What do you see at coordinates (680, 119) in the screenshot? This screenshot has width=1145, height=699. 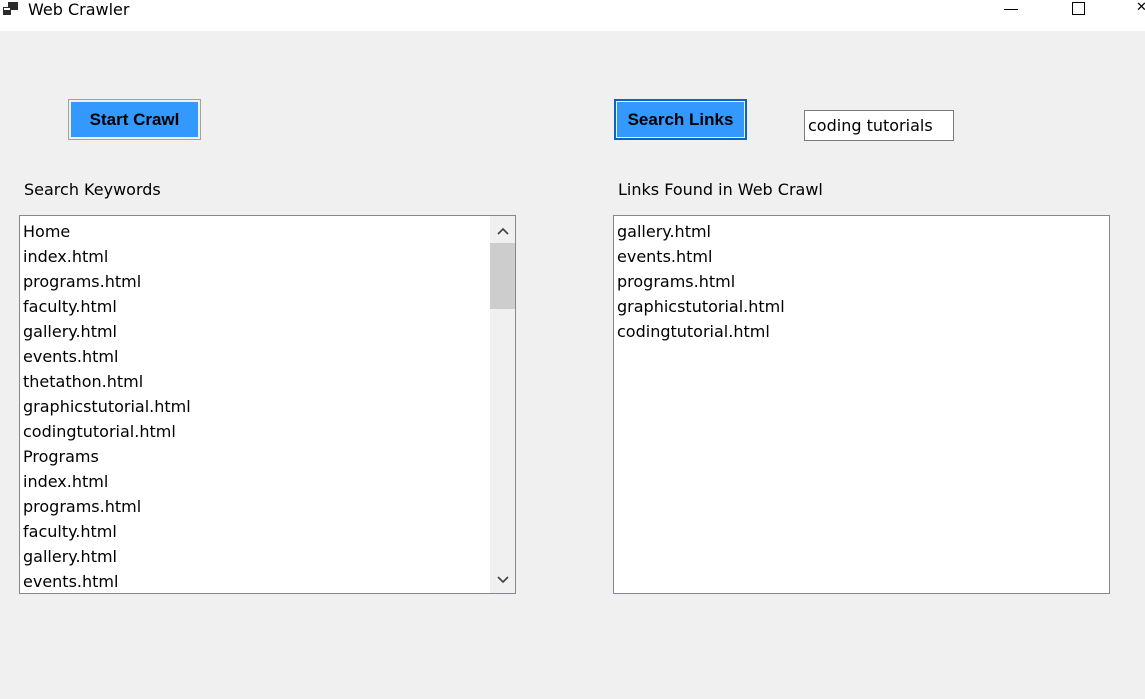 I see `search-links-button: Search Links` at bounding box center [680, 119].